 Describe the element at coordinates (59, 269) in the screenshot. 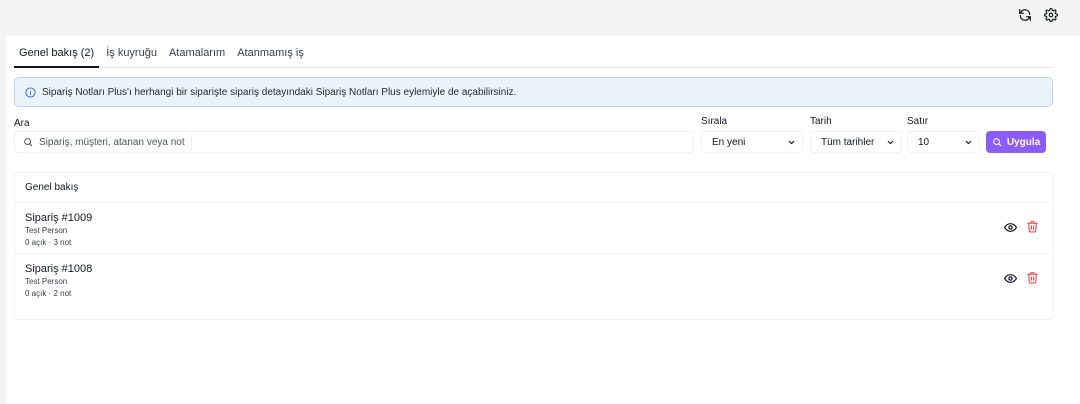

I see `order-title: Sipariş #1008` at that location.